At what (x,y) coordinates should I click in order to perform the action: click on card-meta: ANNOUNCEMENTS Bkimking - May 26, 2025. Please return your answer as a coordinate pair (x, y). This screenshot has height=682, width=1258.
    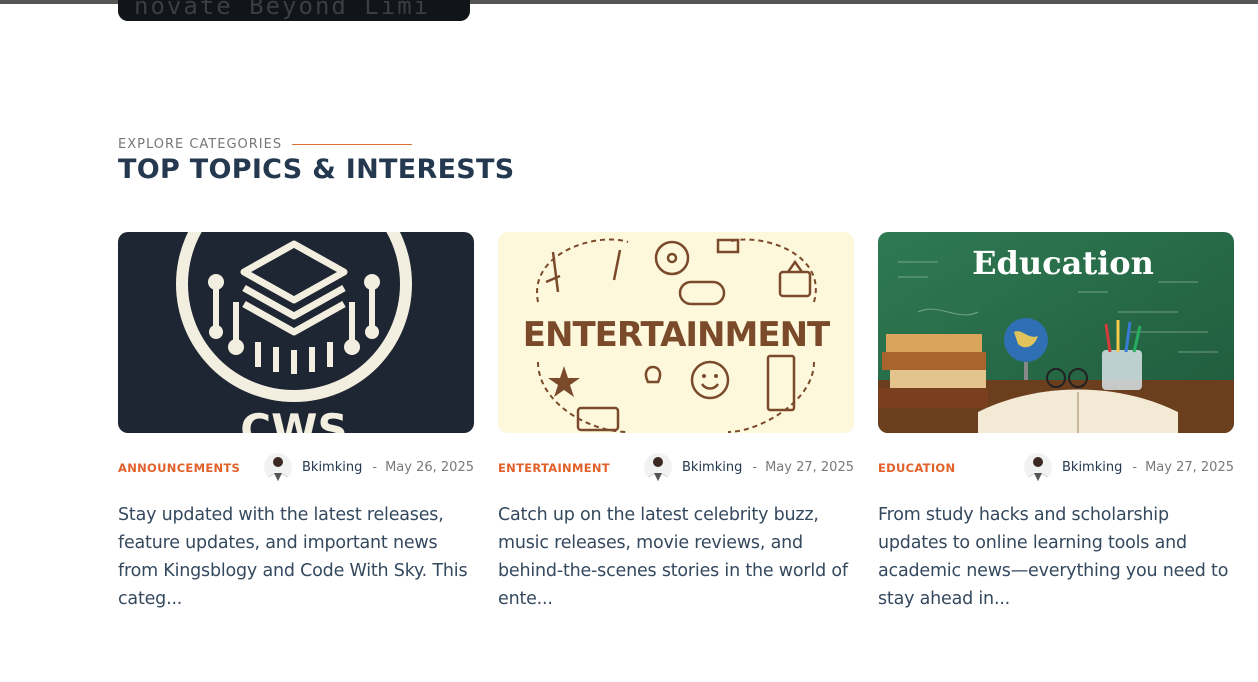
    Looking at the image, I should click on (296, 468).